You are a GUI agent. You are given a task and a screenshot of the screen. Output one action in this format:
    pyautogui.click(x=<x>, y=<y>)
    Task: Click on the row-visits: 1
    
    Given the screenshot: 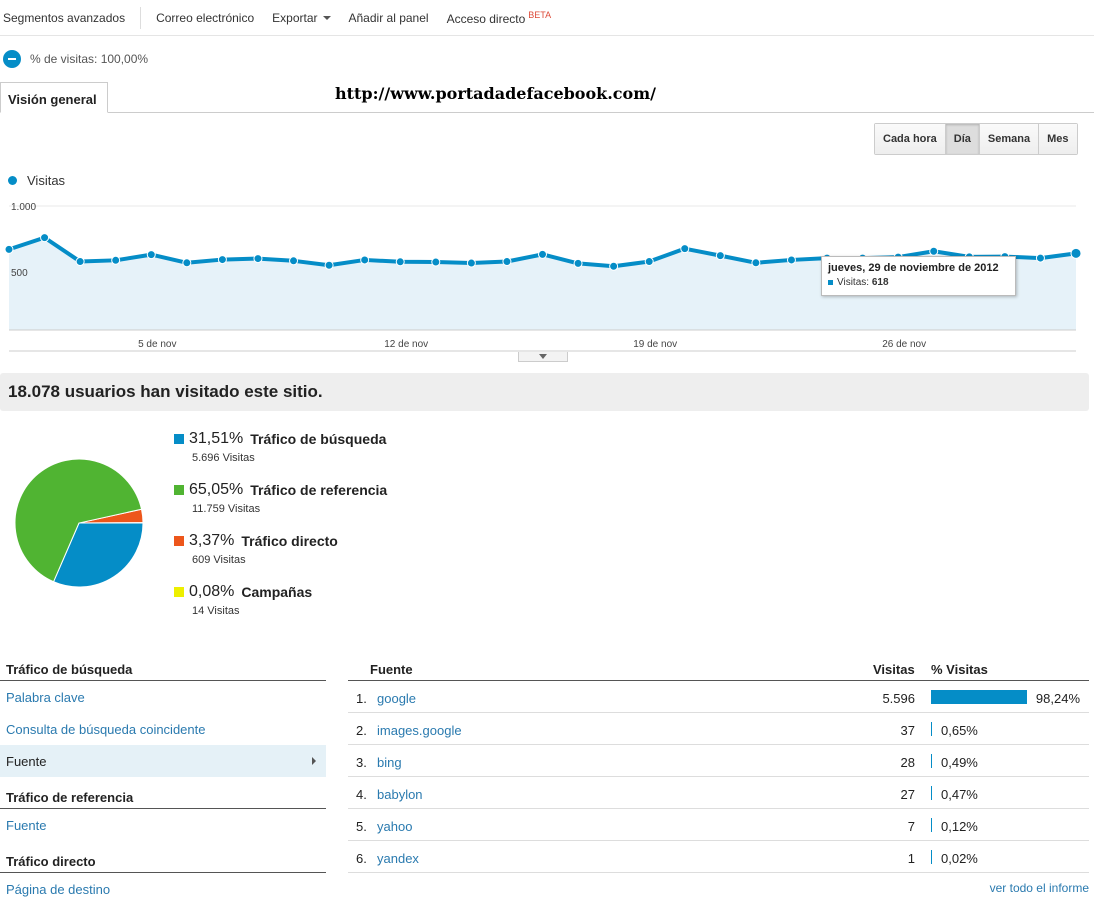 What is the action you would take?
    pyautogui.click(x=911, y=858)
    